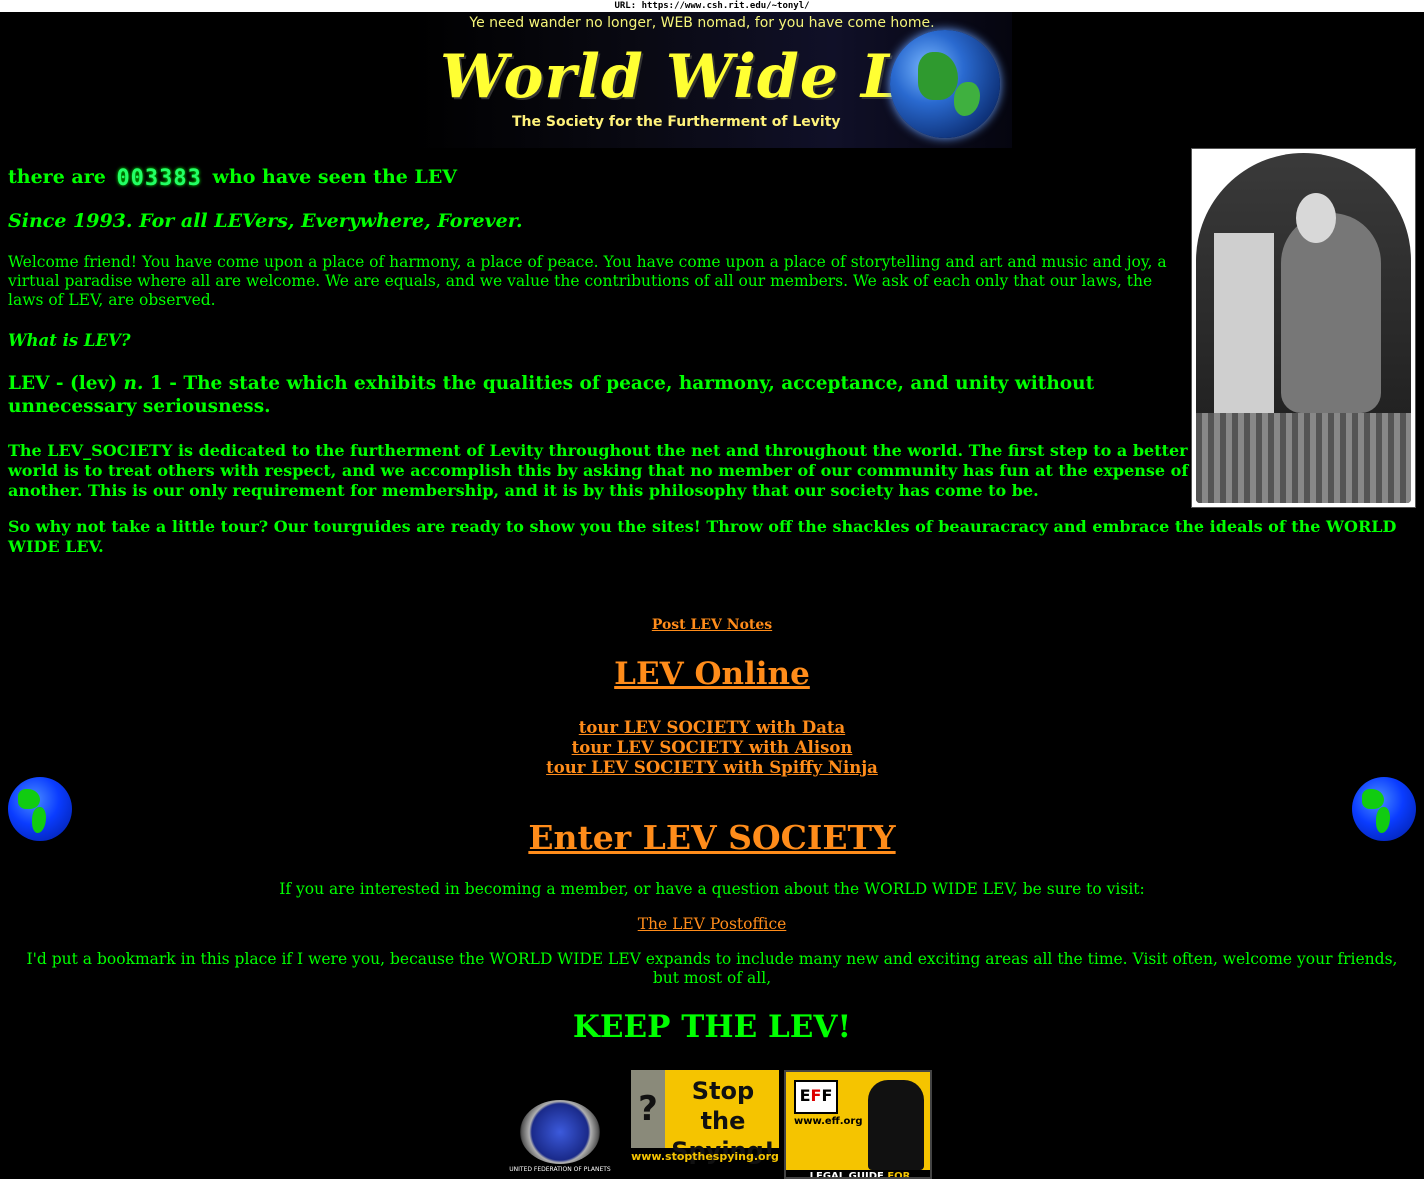  Describe the element at coordinates (560, 1169) in the screenshot. I see `ufp-label: UNITED FEDERATION OF PLANETS` at that location.